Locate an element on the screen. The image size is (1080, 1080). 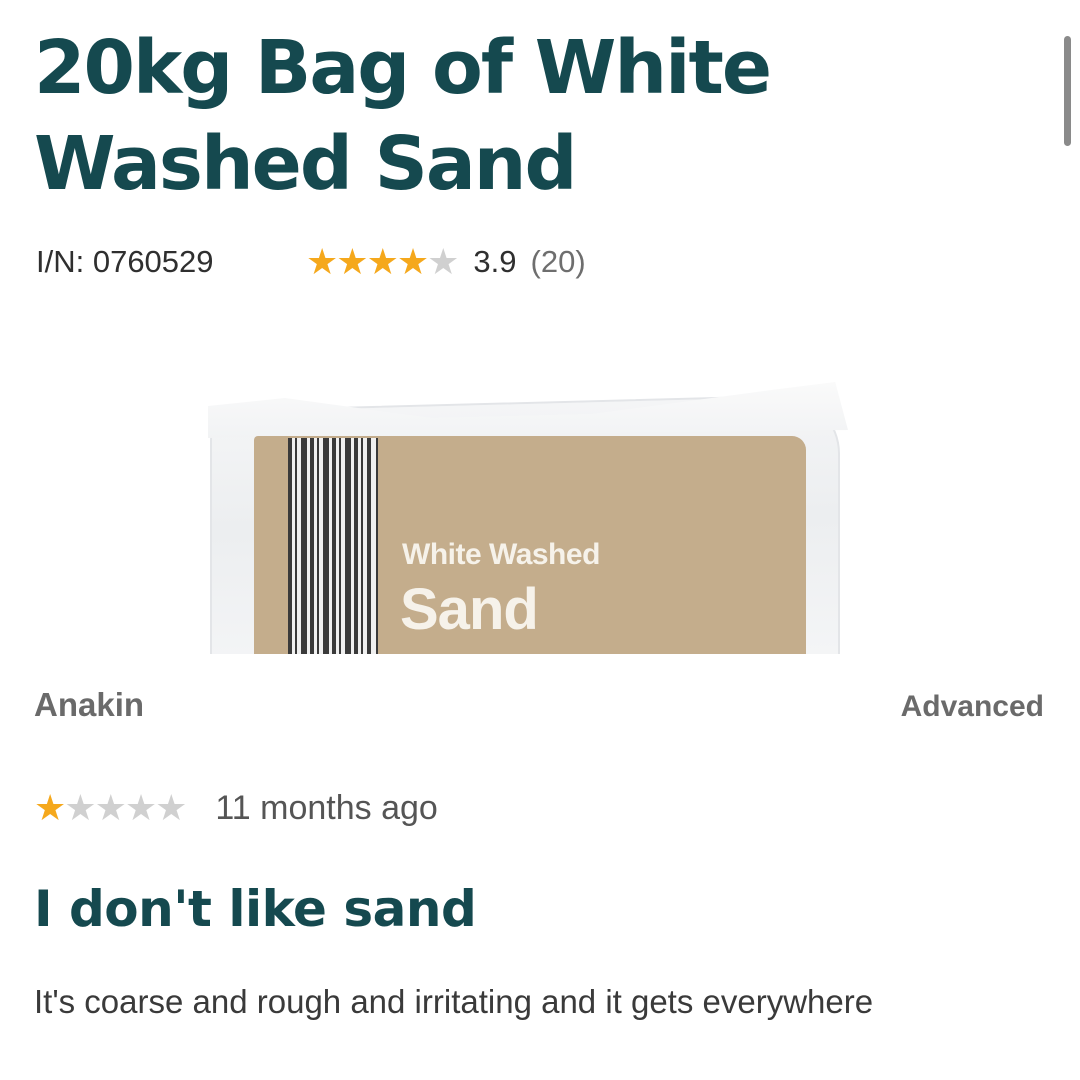
product-title: 20kg Bag of White Washed Sand is located at coordinates (403, 116).